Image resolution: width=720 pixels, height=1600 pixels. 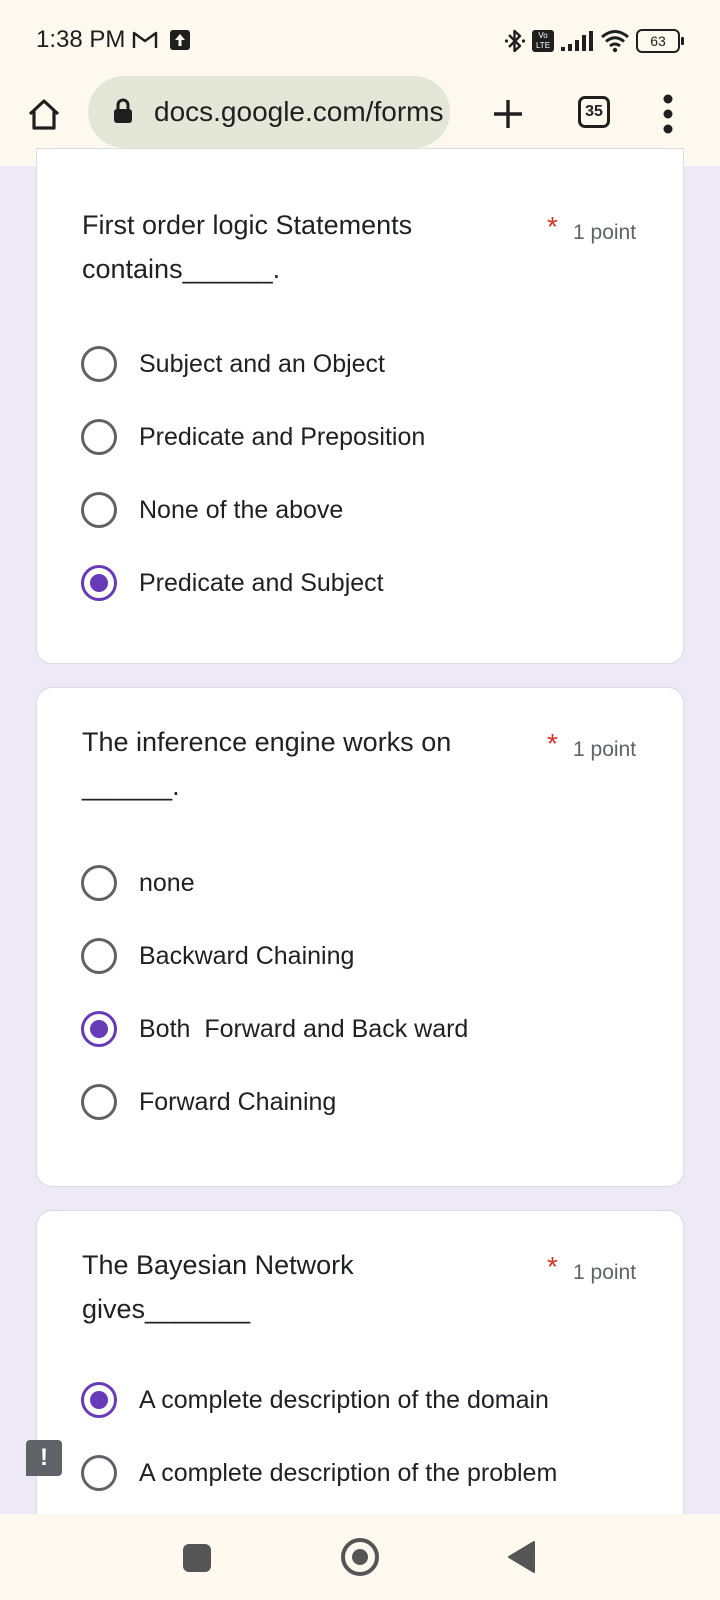 I want to click on answer-option: Forward Chaining, so click(x=371, y=1102).